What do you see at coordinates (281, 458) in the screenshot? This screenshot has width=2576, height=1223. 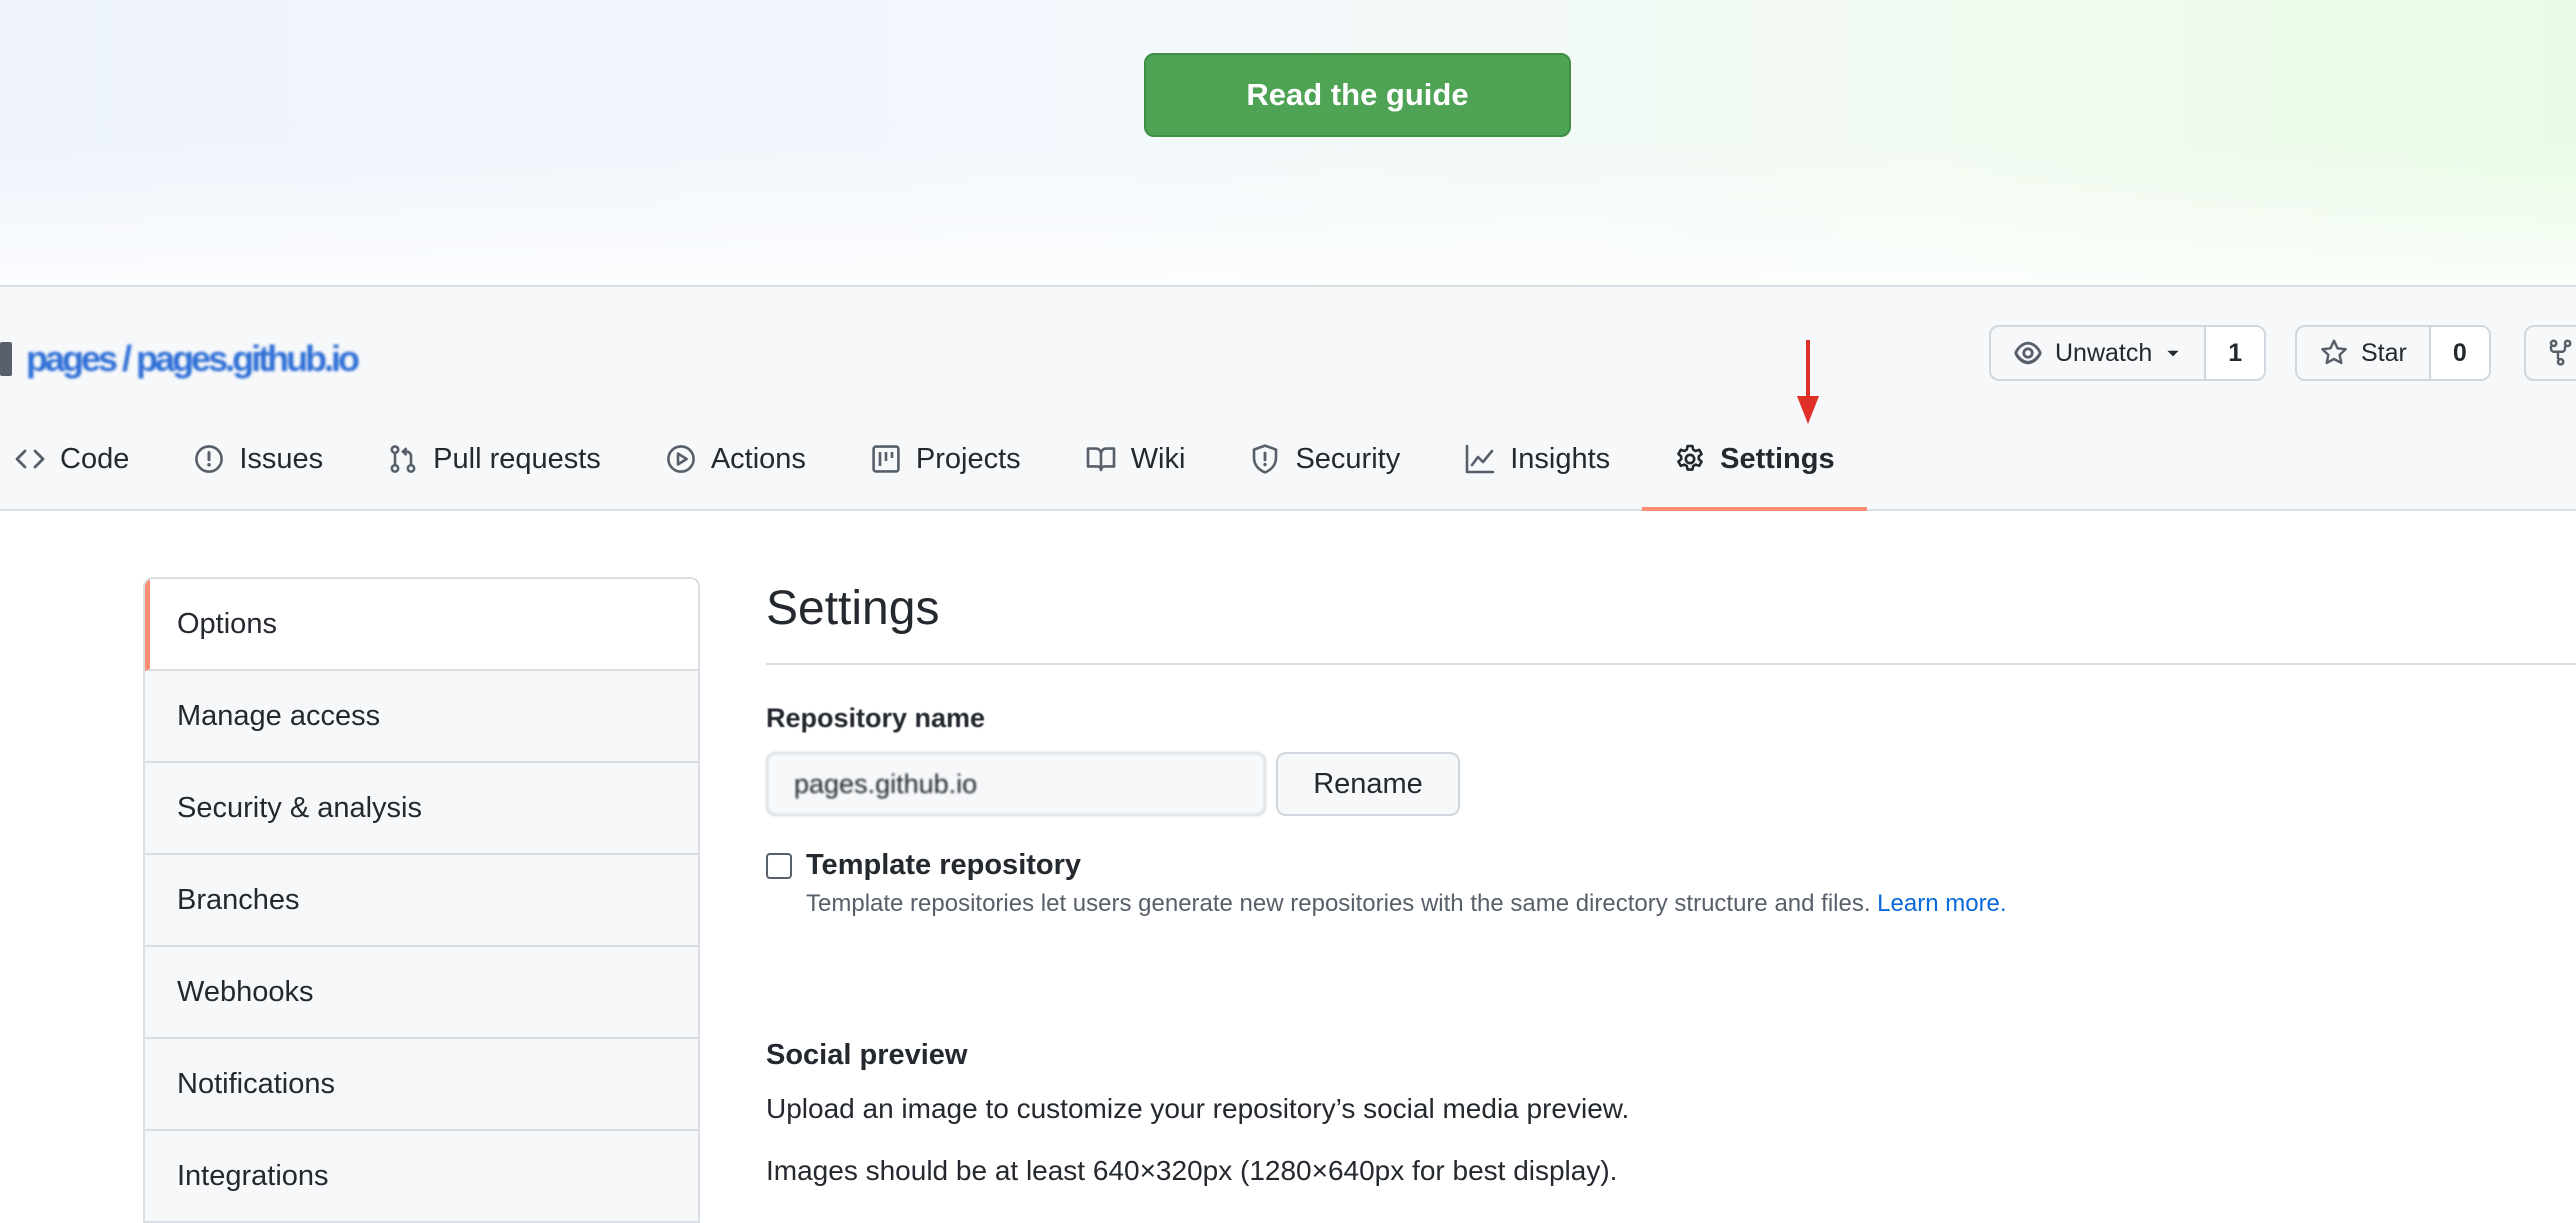 I see `tab-issues-label: Issues` at bounding box center [281, 458].